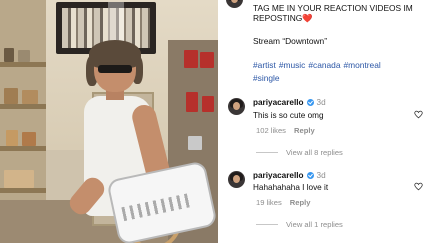  What do you see at coordinates (115, 54) in the screenshot?
I see `video-person-hair` at bounding box center [115, 54].